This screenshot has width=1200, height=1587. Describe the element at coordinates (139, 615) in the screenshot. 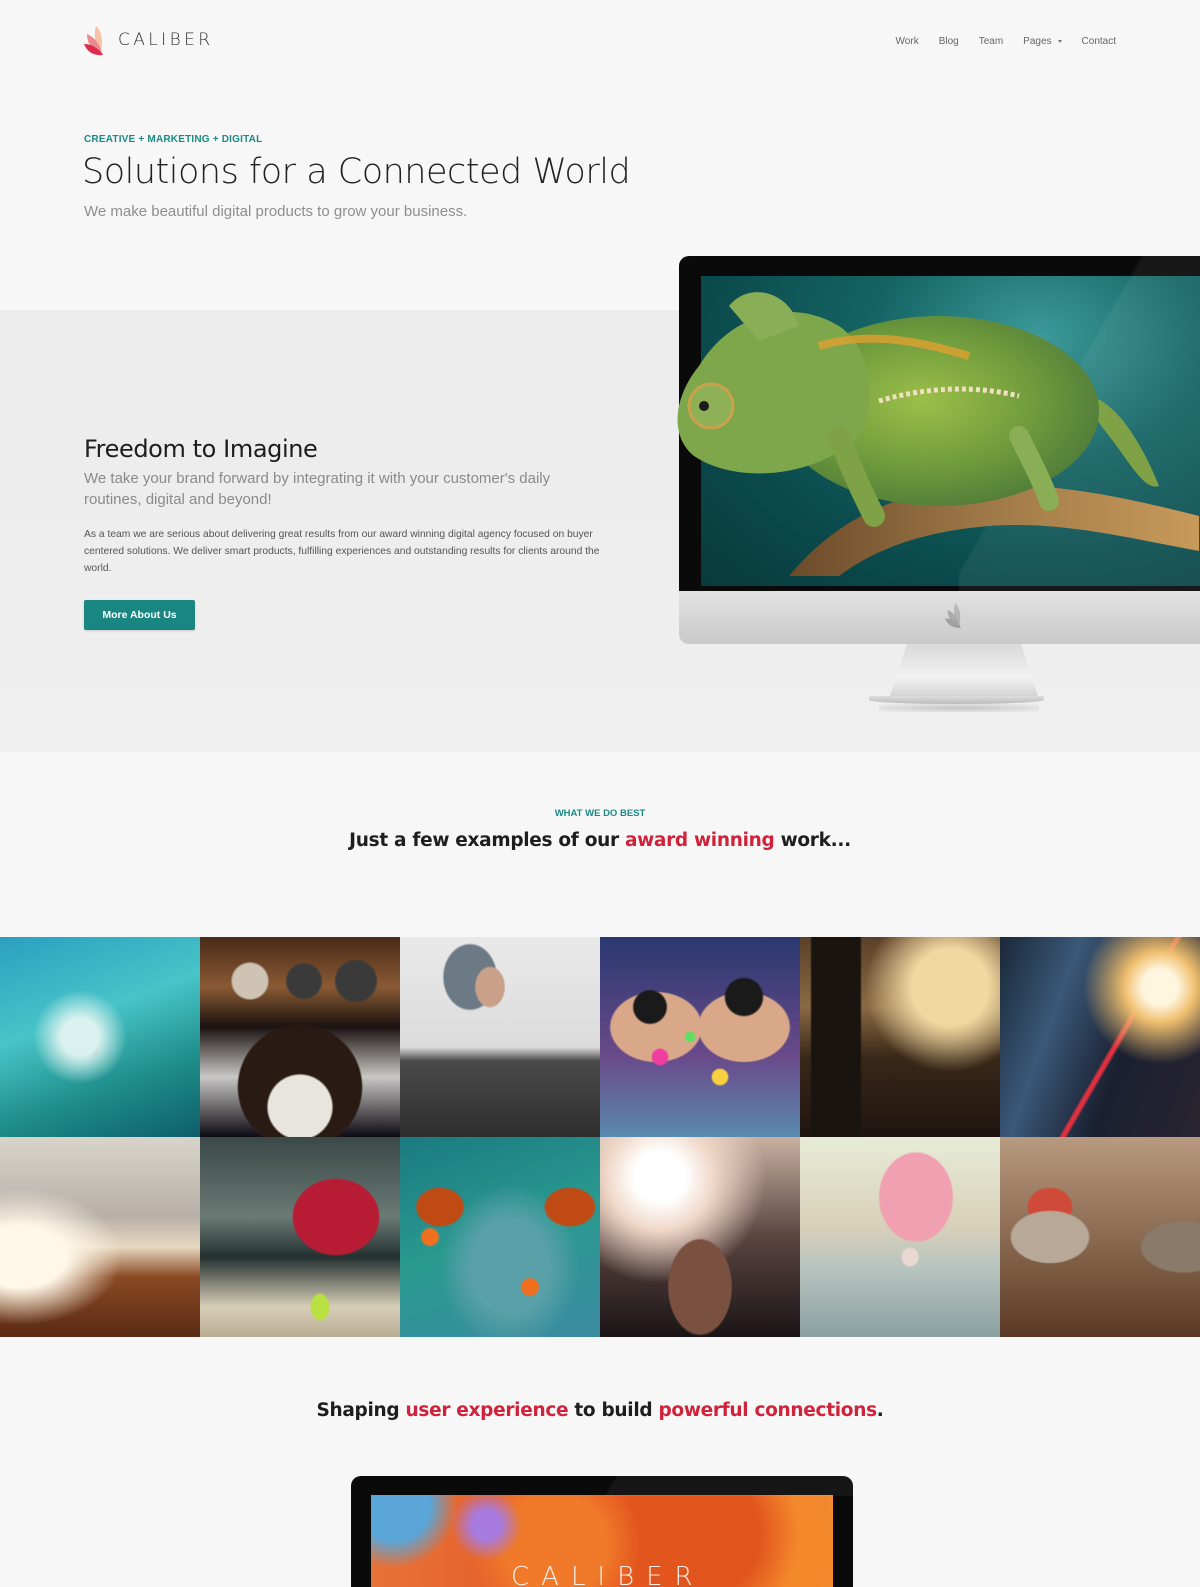

I see `more-about-us-button: More About Us` at that location.